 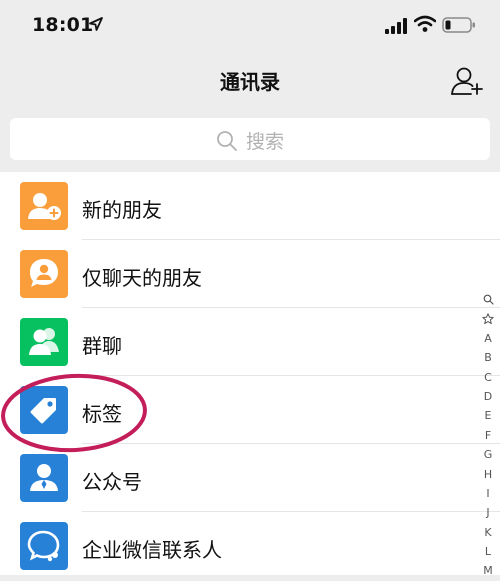 I want to click on status-time: 18:01, so click(x=63, y=25).